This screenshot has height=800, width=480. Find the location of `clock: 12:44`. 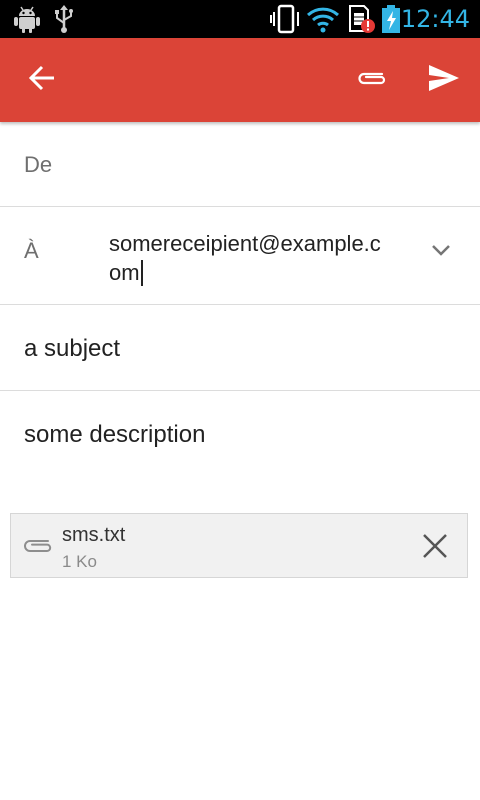

clock: 12:44 is located at coordinates (435, 19).